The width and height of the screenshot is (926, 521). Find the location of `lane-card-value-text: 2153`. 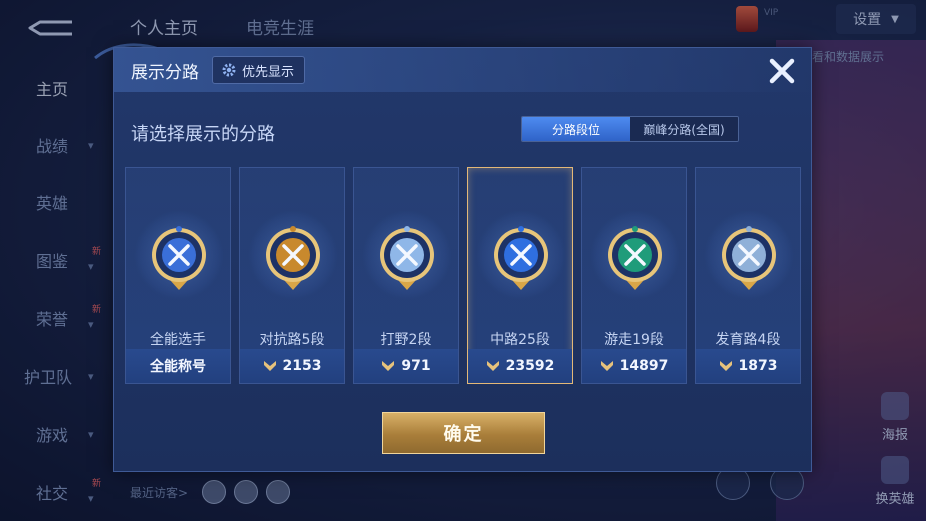

lane-card-value-text: 2153 is located at coordinates (302, 366).